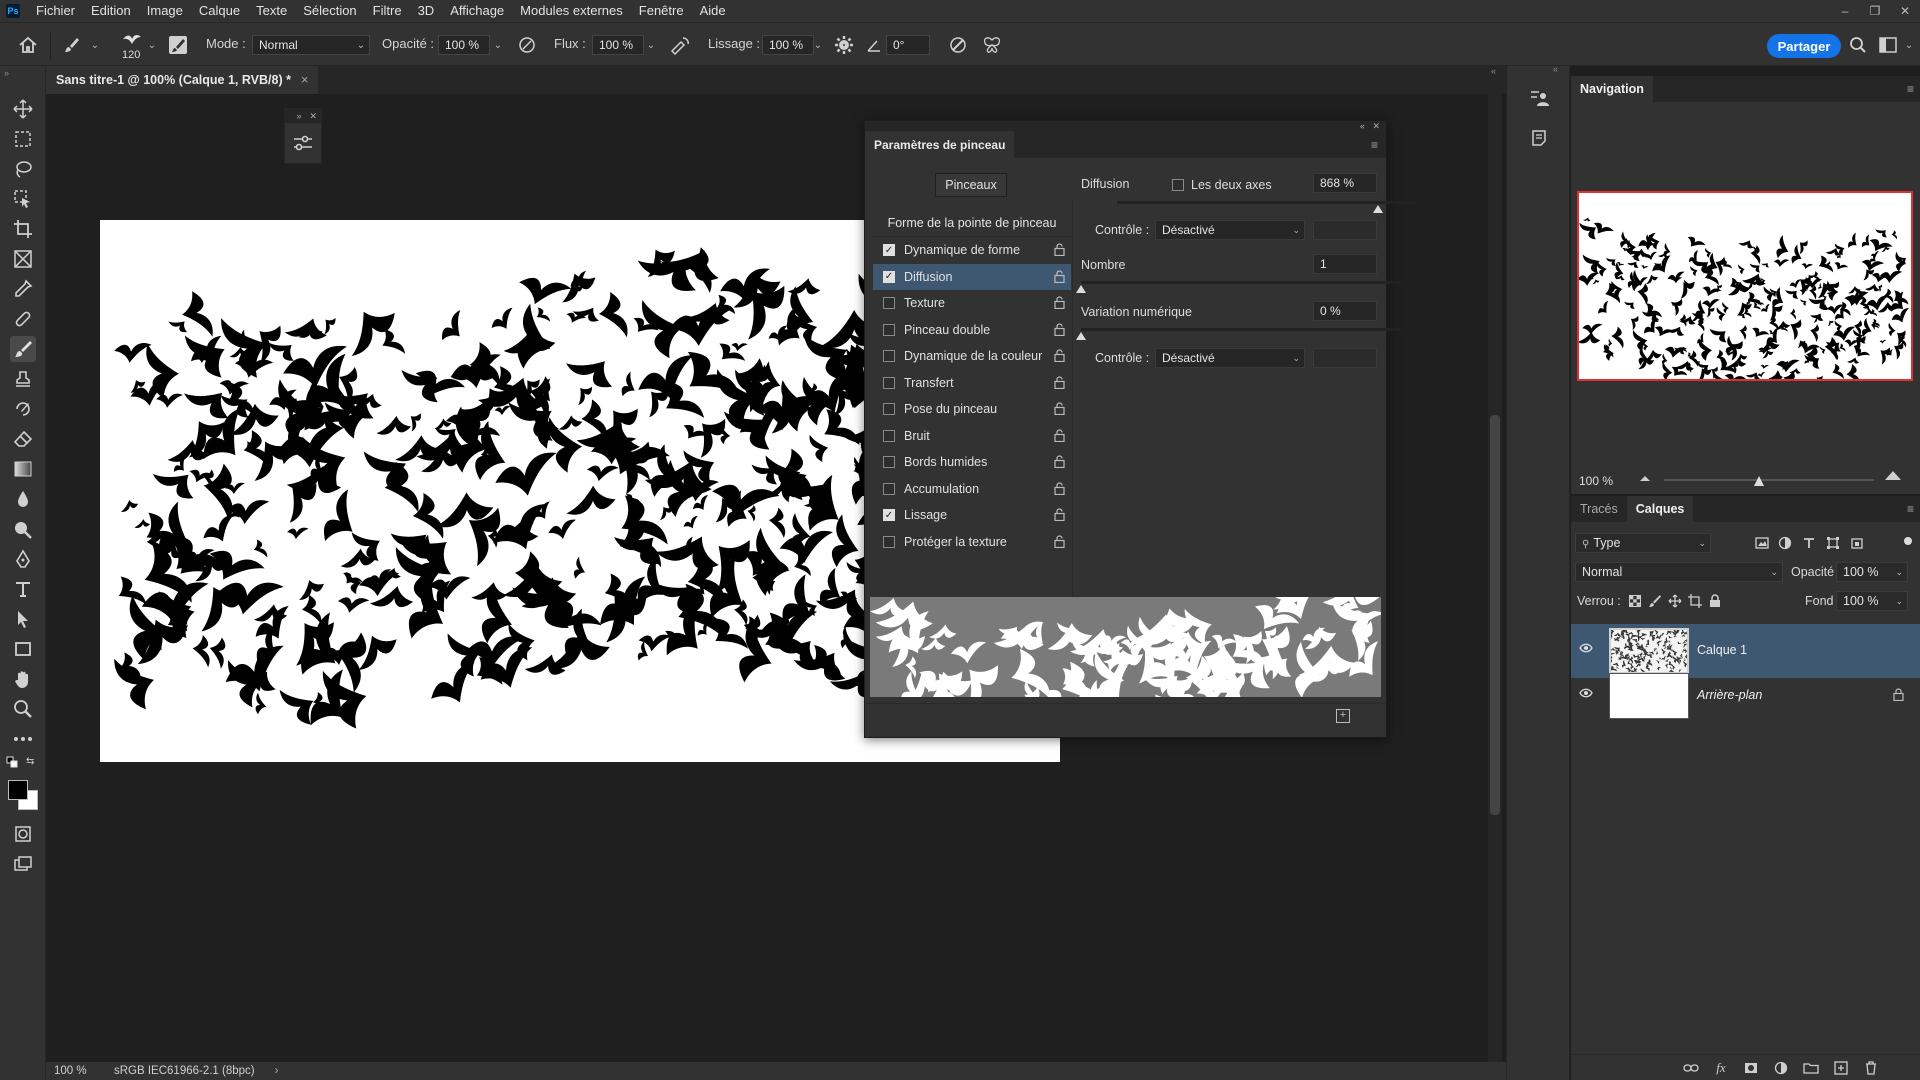  What do you see at coordinates (1362, 126) in the screenshot?
I see `collapse-brush-panel-icon: «` at bounding box center [1362, 126].